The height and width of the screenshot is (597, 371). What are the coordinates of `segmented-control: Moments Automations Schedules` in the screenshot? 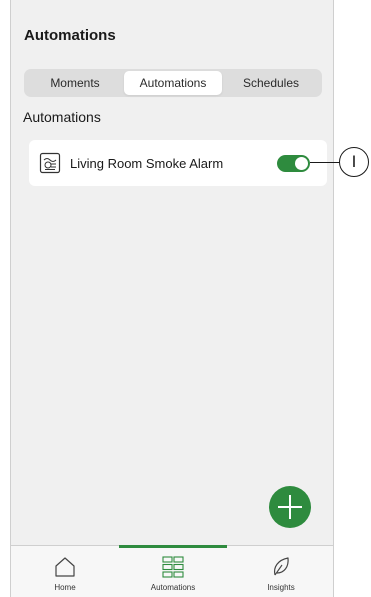 It's located at (173, 83).